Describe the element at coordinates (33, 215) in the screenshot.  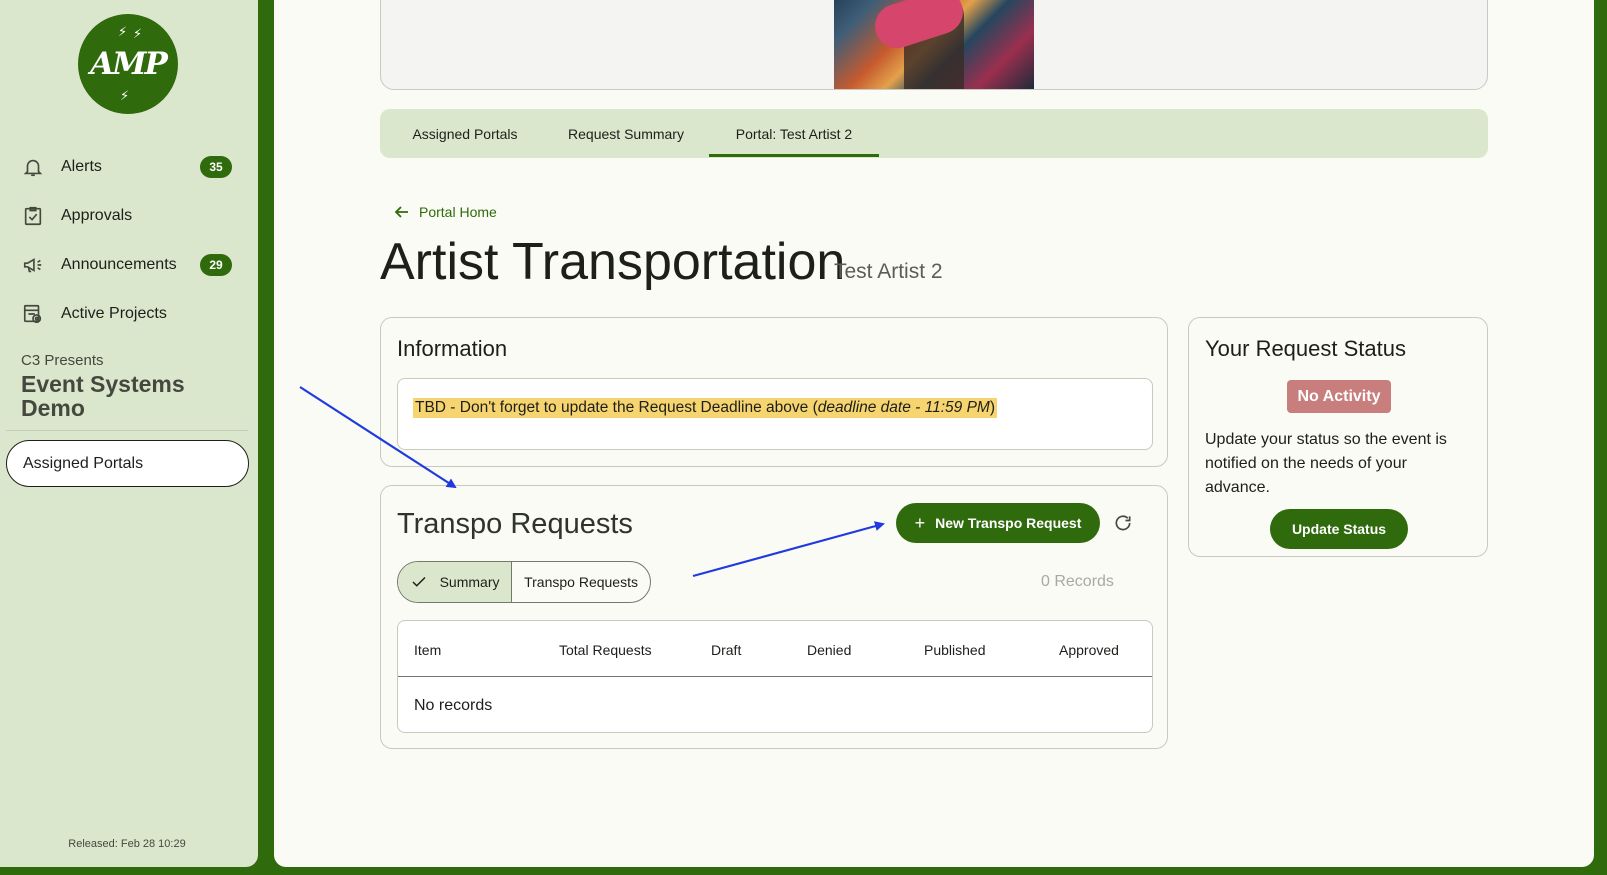
I see `clipboard-check-icon` at that location.